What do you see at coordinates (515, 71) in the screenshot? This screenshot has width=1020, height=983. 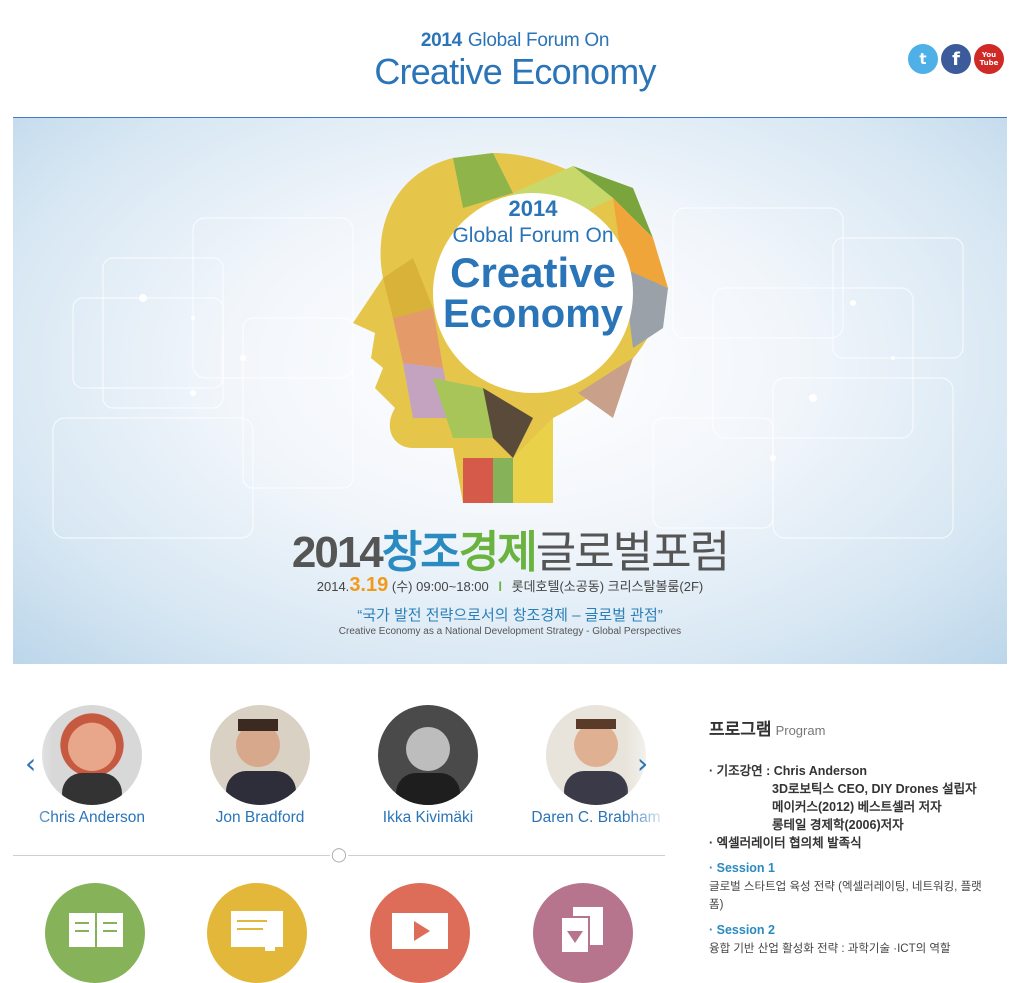 I see `logo-line2: Creative Economy` at bounding box center [515, 71].